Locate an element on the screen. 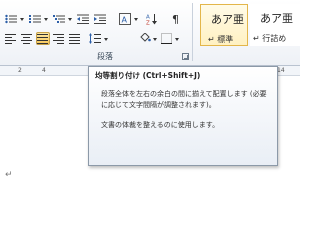 The height and width of the screenshot is (240, 320). multilevel-list-icon is located at coordinates (59, 19).